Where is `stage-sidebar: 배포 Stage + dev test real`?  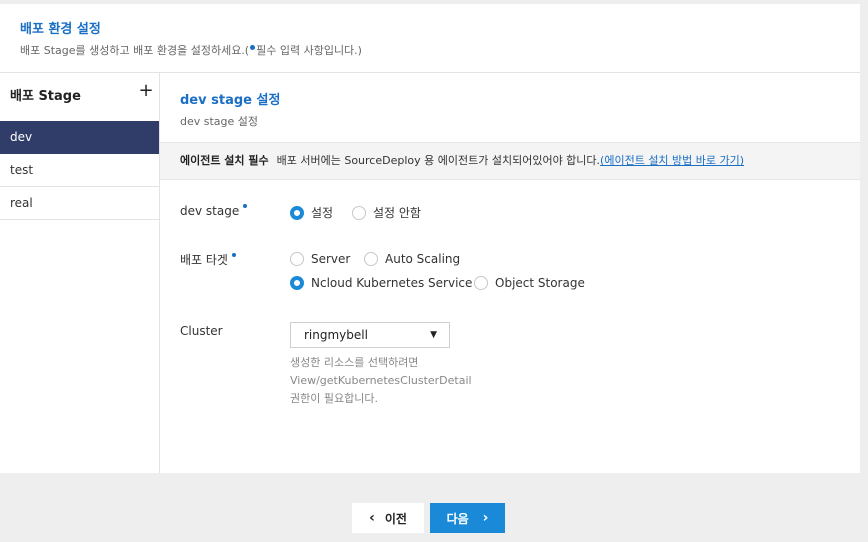
stage-sidebar: 배포 Stage + dev test real is located at coordinates (80, 273).